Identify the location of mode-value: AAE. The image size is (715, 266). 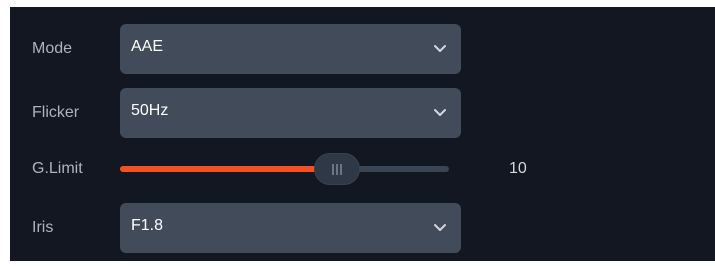
(147, 46).